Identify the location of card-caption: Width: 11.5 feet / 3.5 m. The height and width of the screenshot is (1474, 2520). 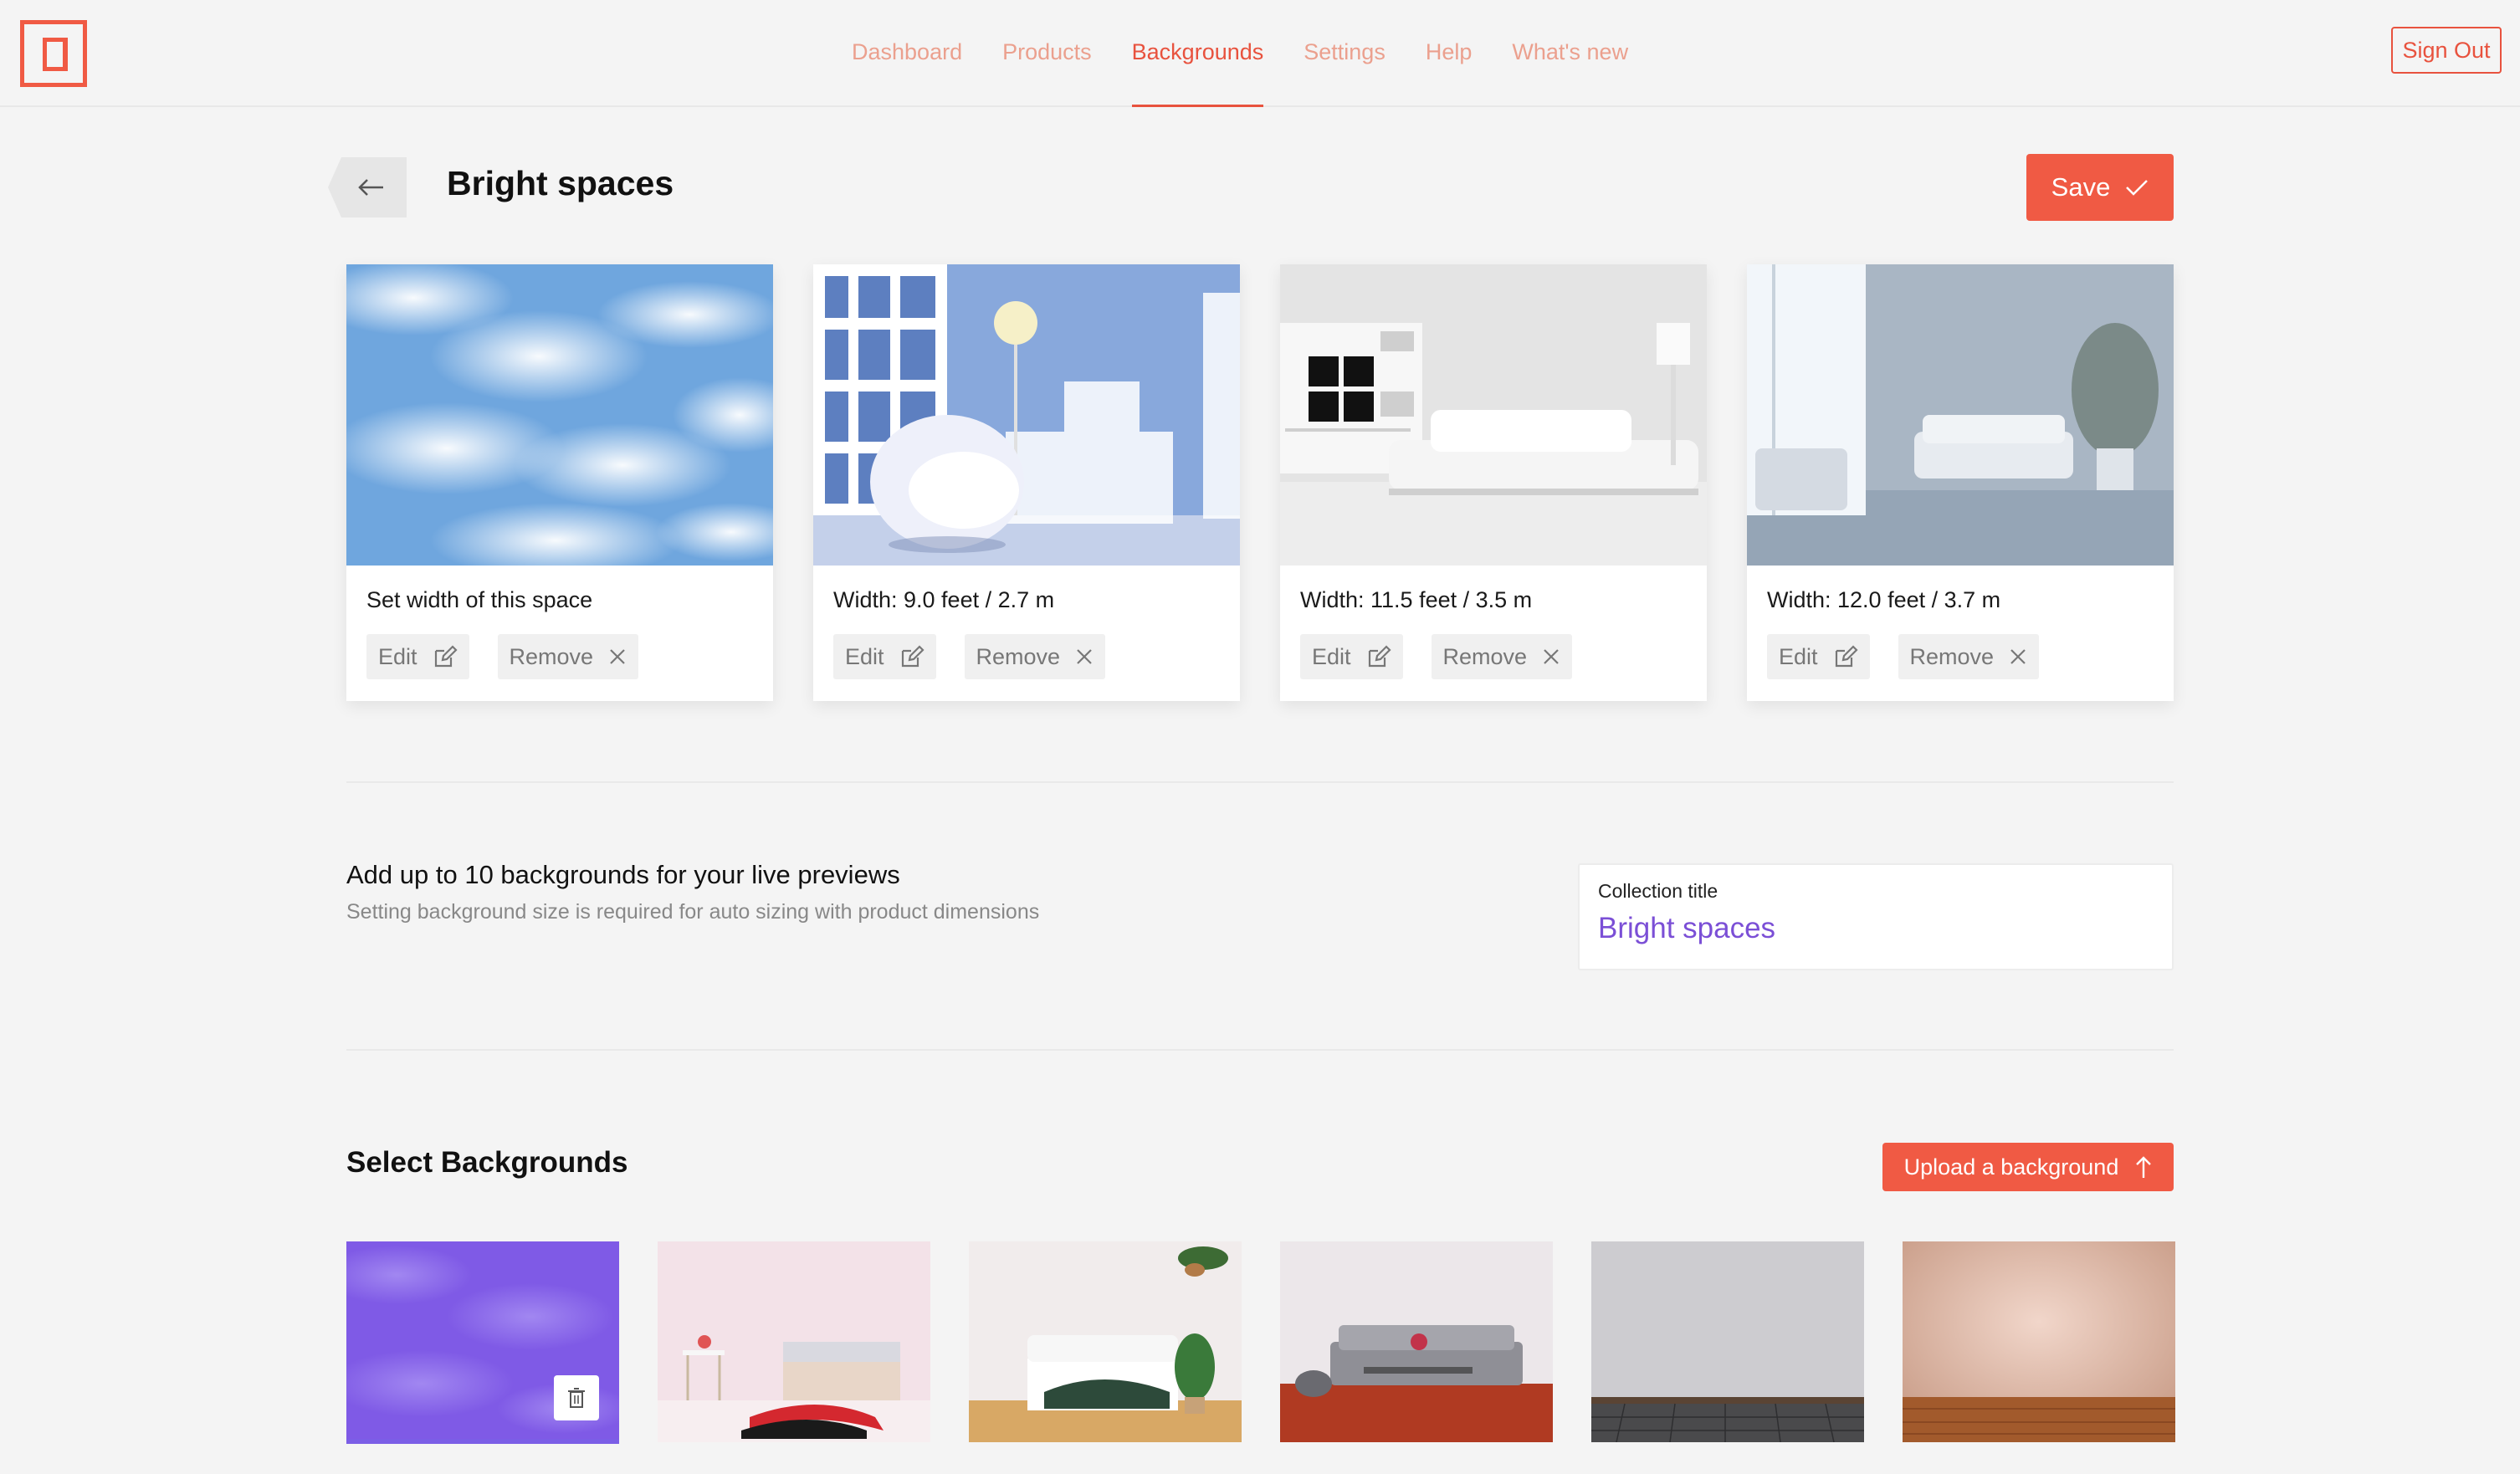
(1416, 599).